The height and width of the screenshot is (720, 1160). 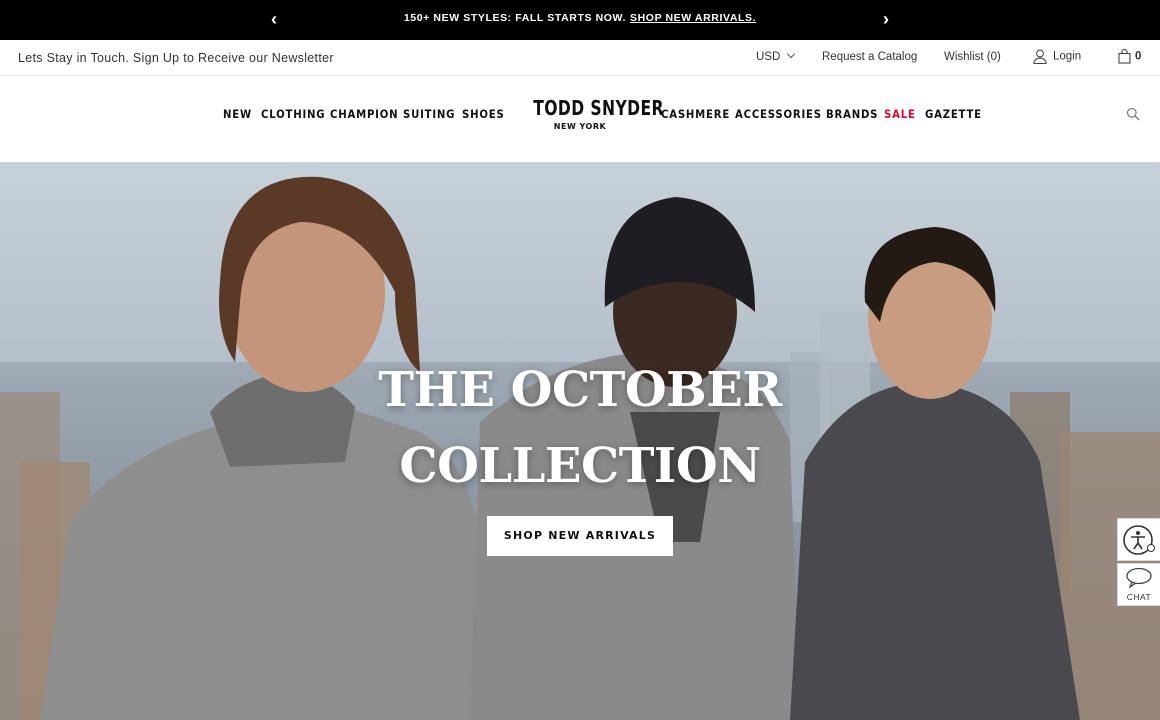 What do you see at coordinates (580, 466) in the screenshot?
I see `hero-headline-line2: COLLECTION` at bounding box center [580, 466].